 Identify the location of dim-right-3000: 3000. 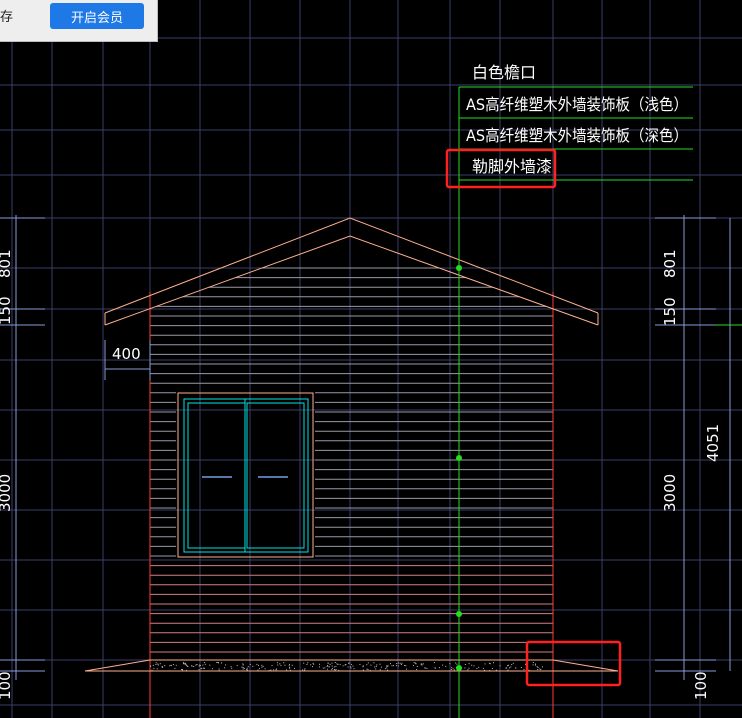
(670, 493).